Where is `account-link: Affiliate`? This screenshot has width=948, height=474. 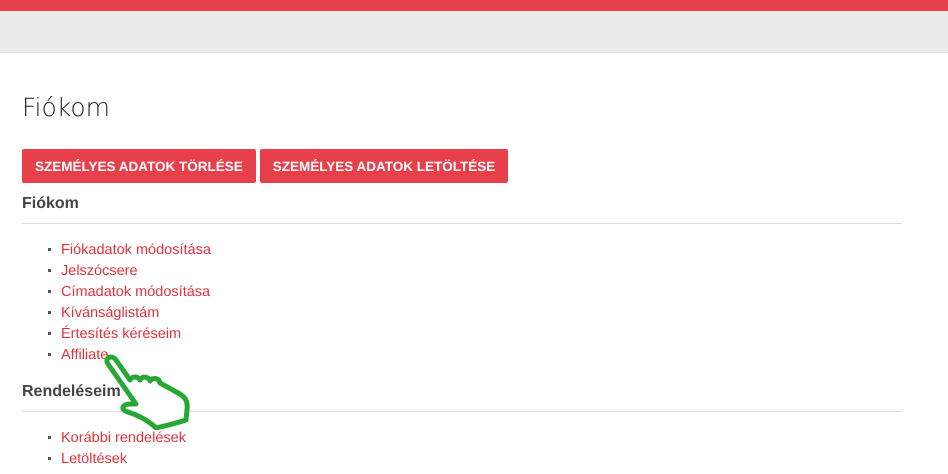
account-link: Affiliate is located at coordinates (84, 354).